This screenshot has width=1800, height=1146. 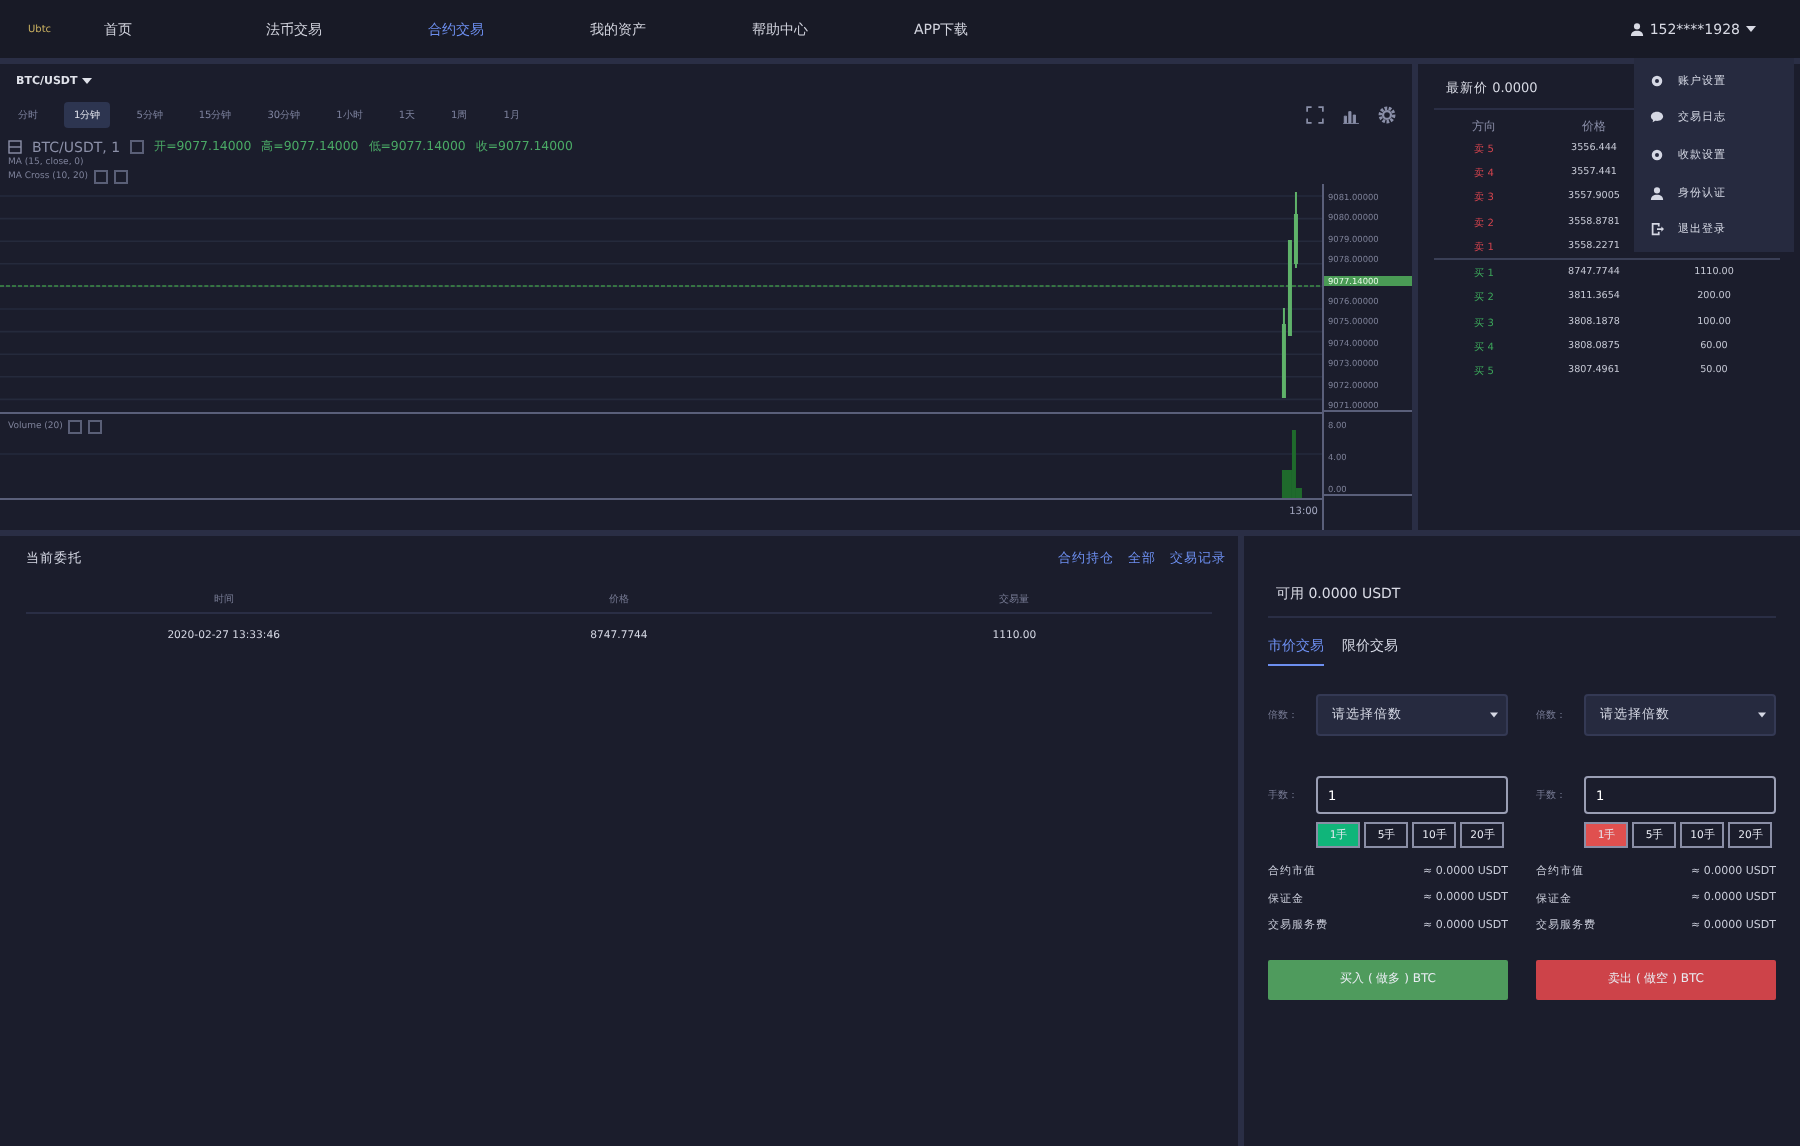 What do you see at coordinates (1657, 192) in the screenshot?
I see `person-icon` at bounding box center [1657, 192].